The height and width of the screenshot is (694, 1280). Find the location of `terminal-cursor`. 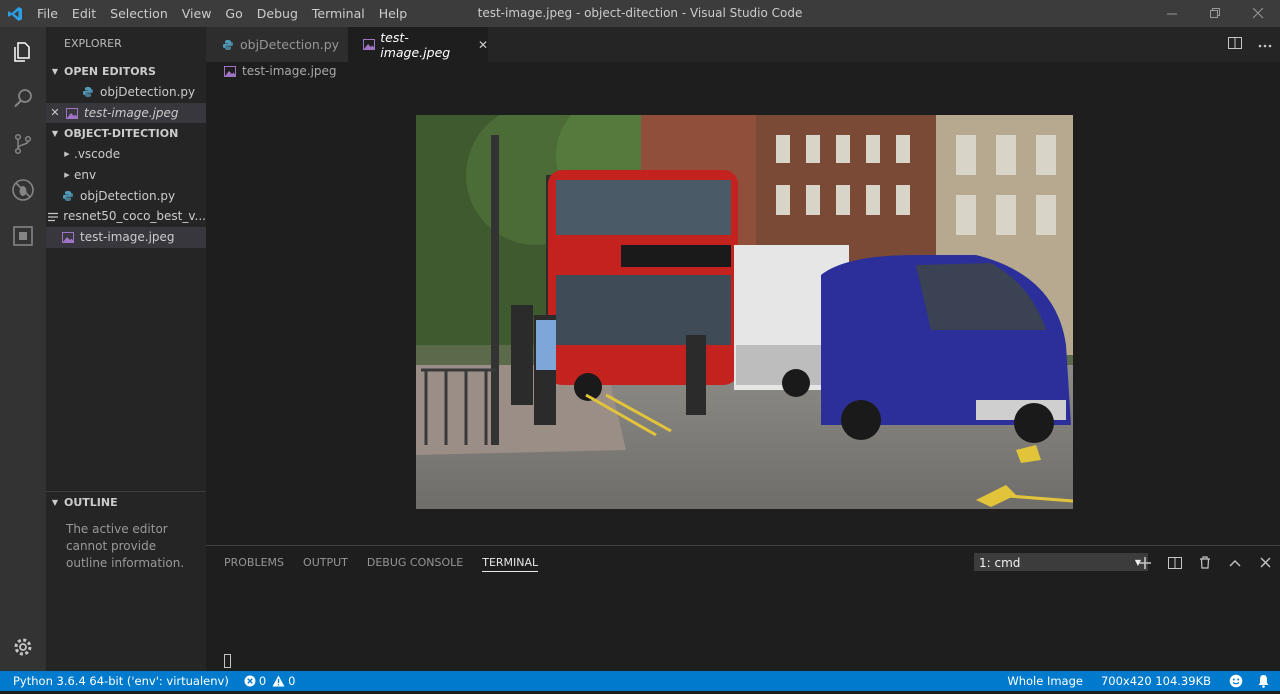

terminal-cursor is located at coordinates (227, 661).